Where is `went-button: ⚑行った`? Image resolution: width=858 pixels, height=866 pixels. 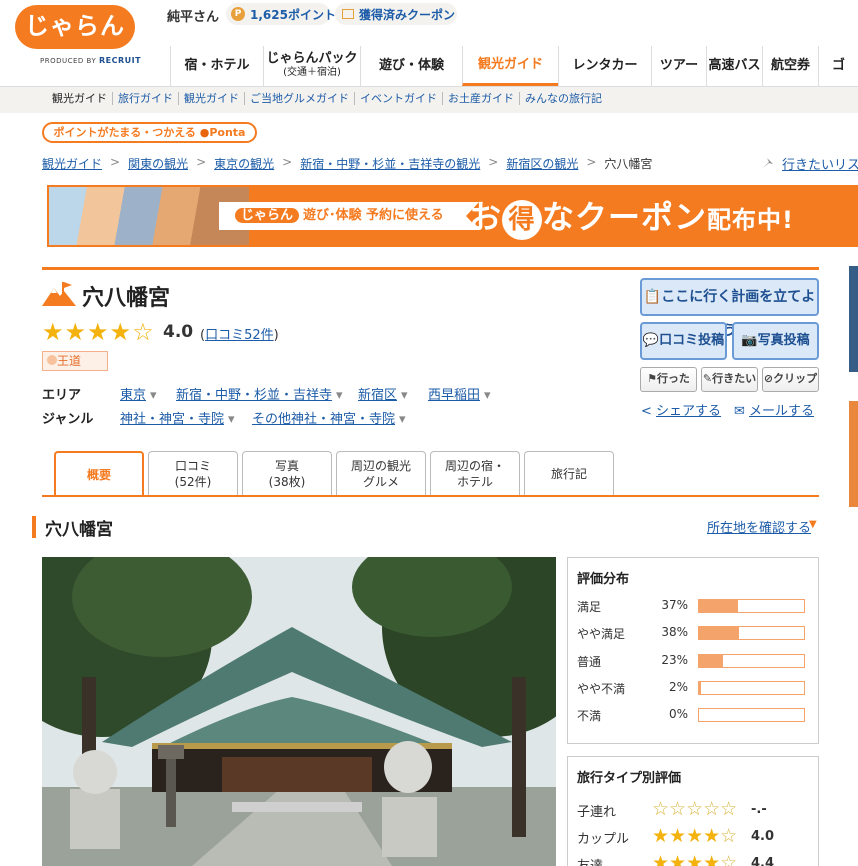
went-button: ⚑行った is located at coordinates (668, 379).